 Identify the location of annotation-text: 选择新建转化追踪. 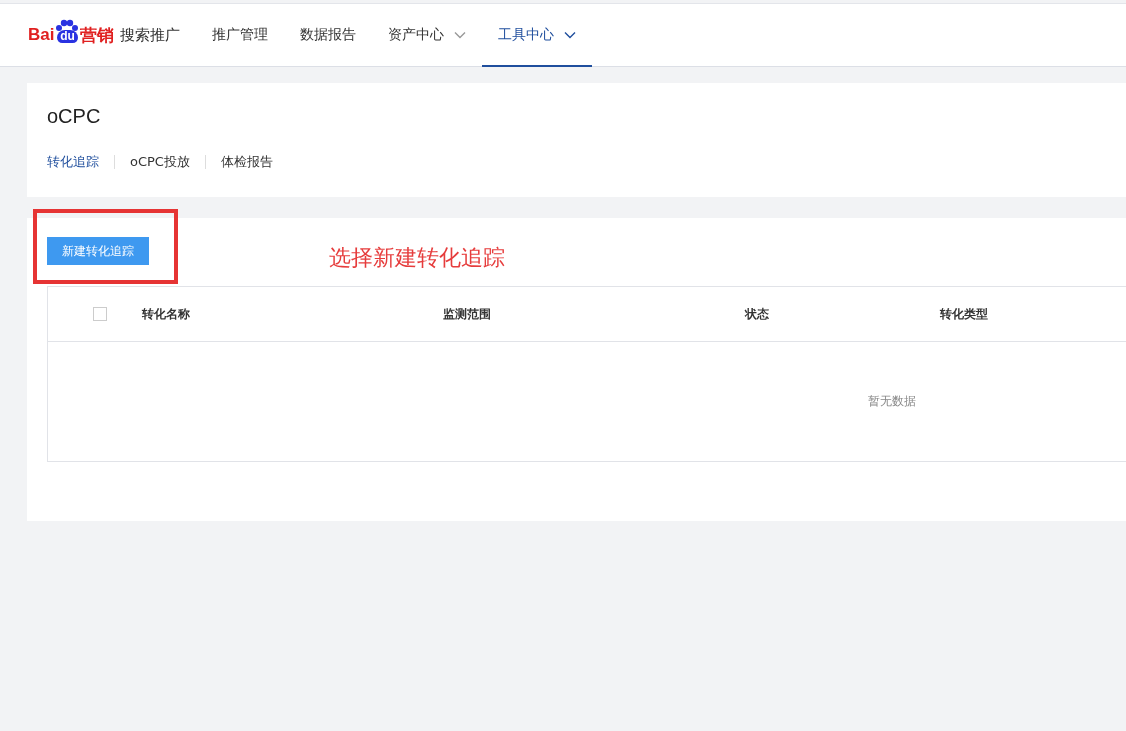
(417, 258).